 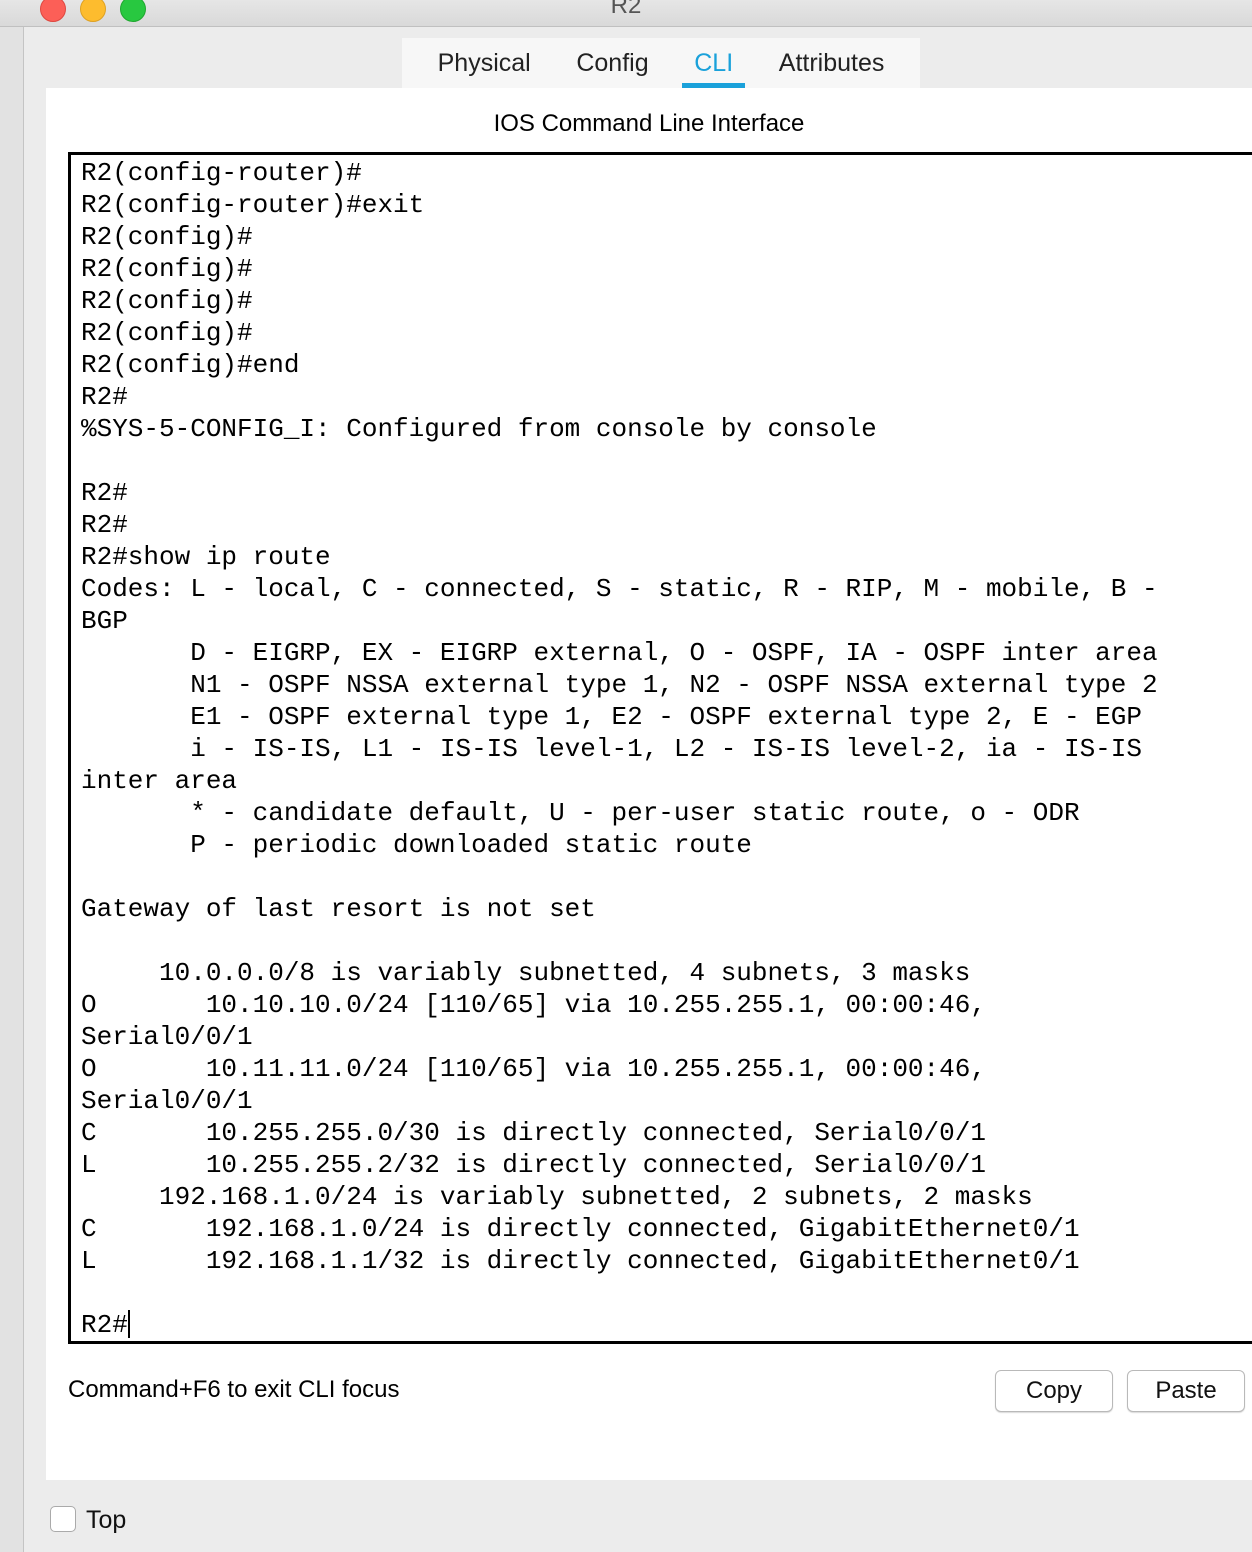 What do you see at coordinates (159, 781) in the screenshot?
I see `terminal-line: inter area` at bounding box center [159, 781].